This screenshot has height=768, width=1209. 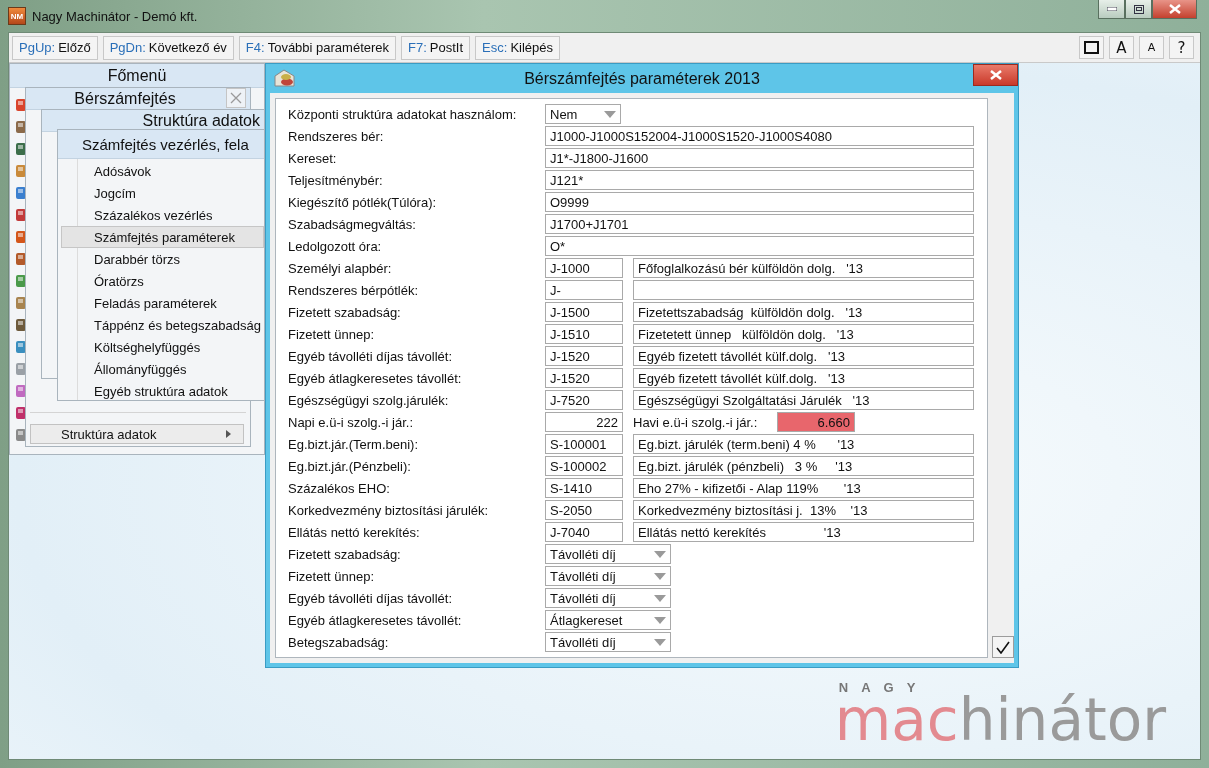 What do you see at coordinates (137, 434) in the screenshot?
I see `menu-item: Struktúra adatok` at bounding box center [137, 434].